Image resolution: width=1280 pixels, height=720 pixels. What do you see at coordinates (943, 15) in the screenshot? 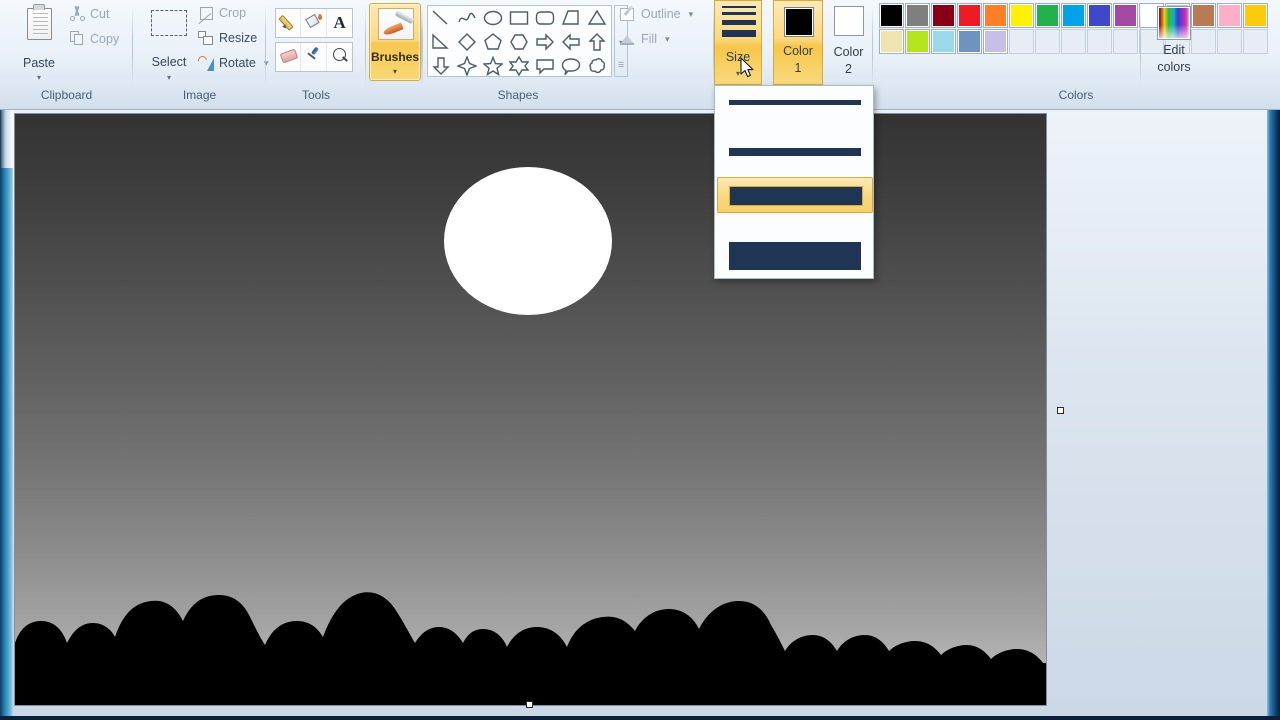
I see `color-swatch-r1c3` at bounding box center [943, 15].